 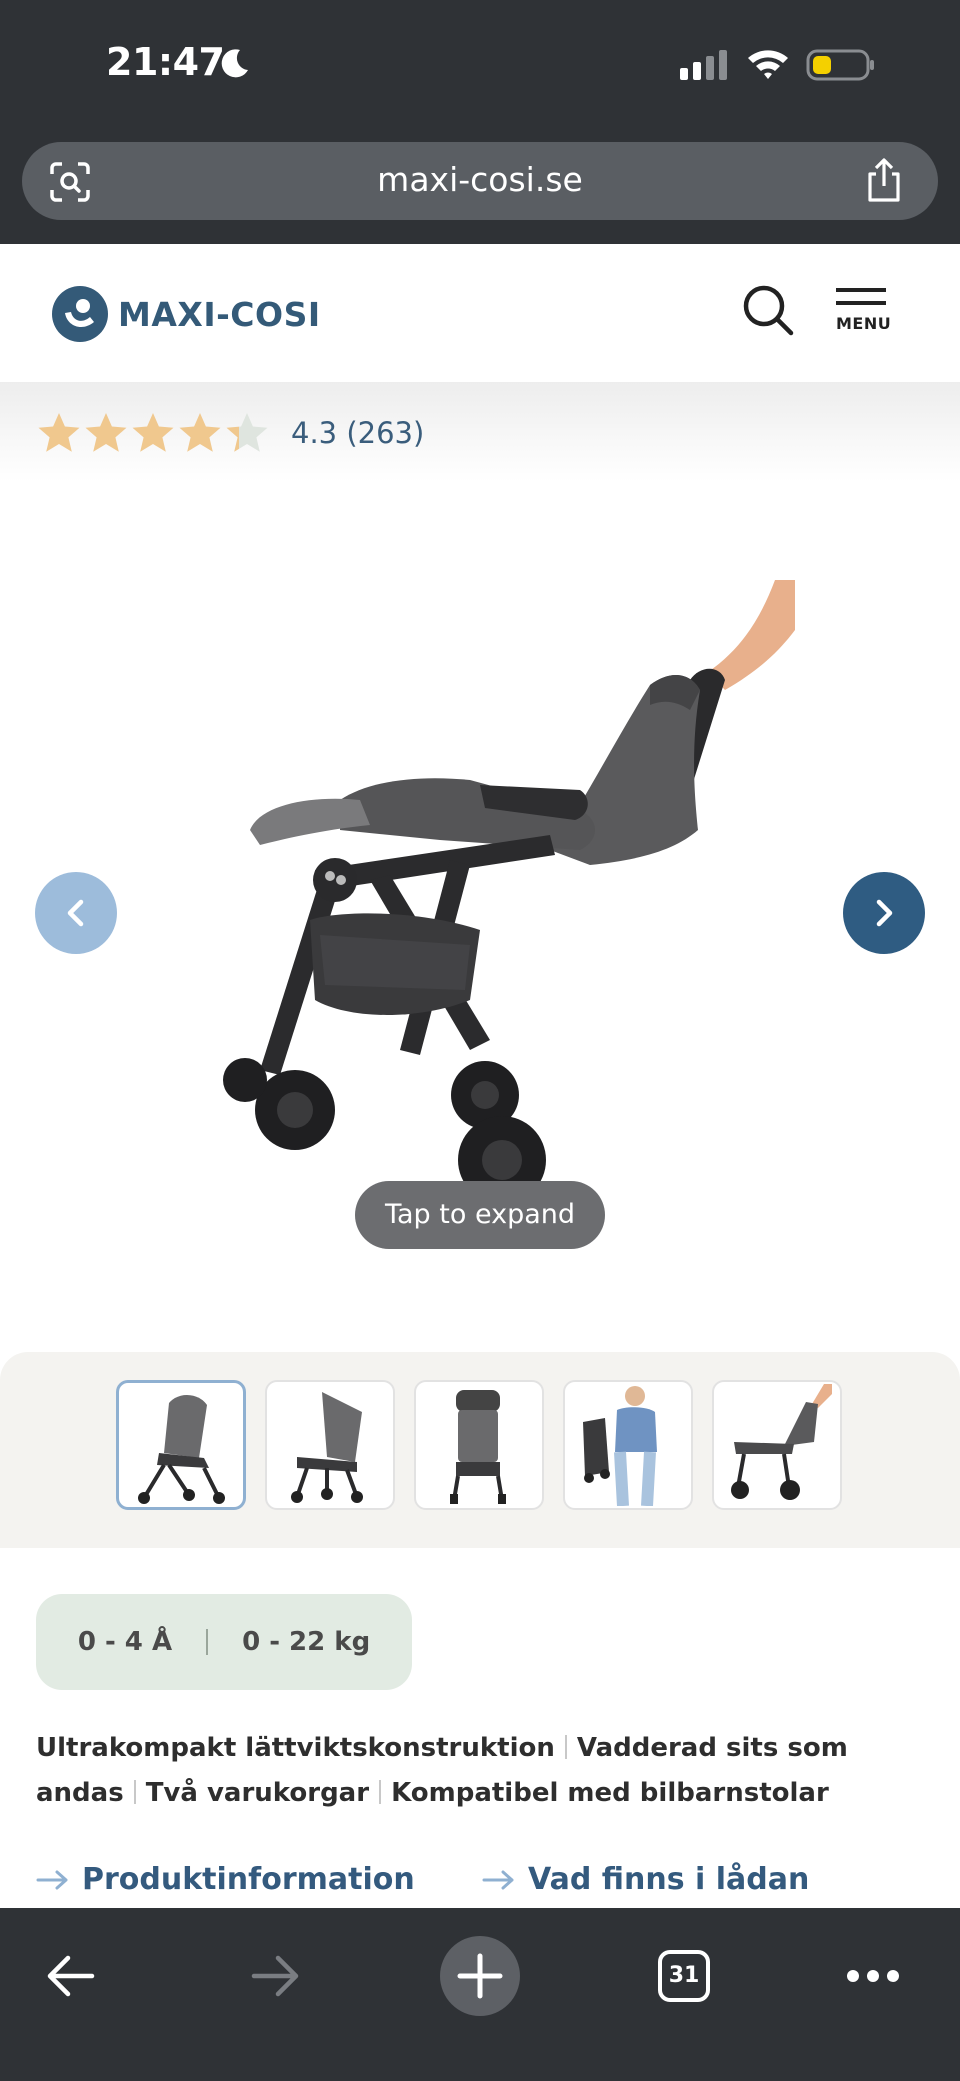 I want to click on thumbnail-stroller-being-folded, so click(x=777, y=1445).